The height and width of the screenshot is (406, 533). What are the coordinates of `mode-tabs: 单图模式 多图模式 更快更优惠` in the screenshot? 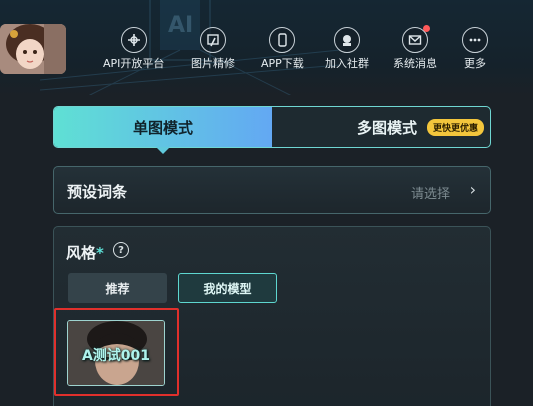 It's located at (272, 130).